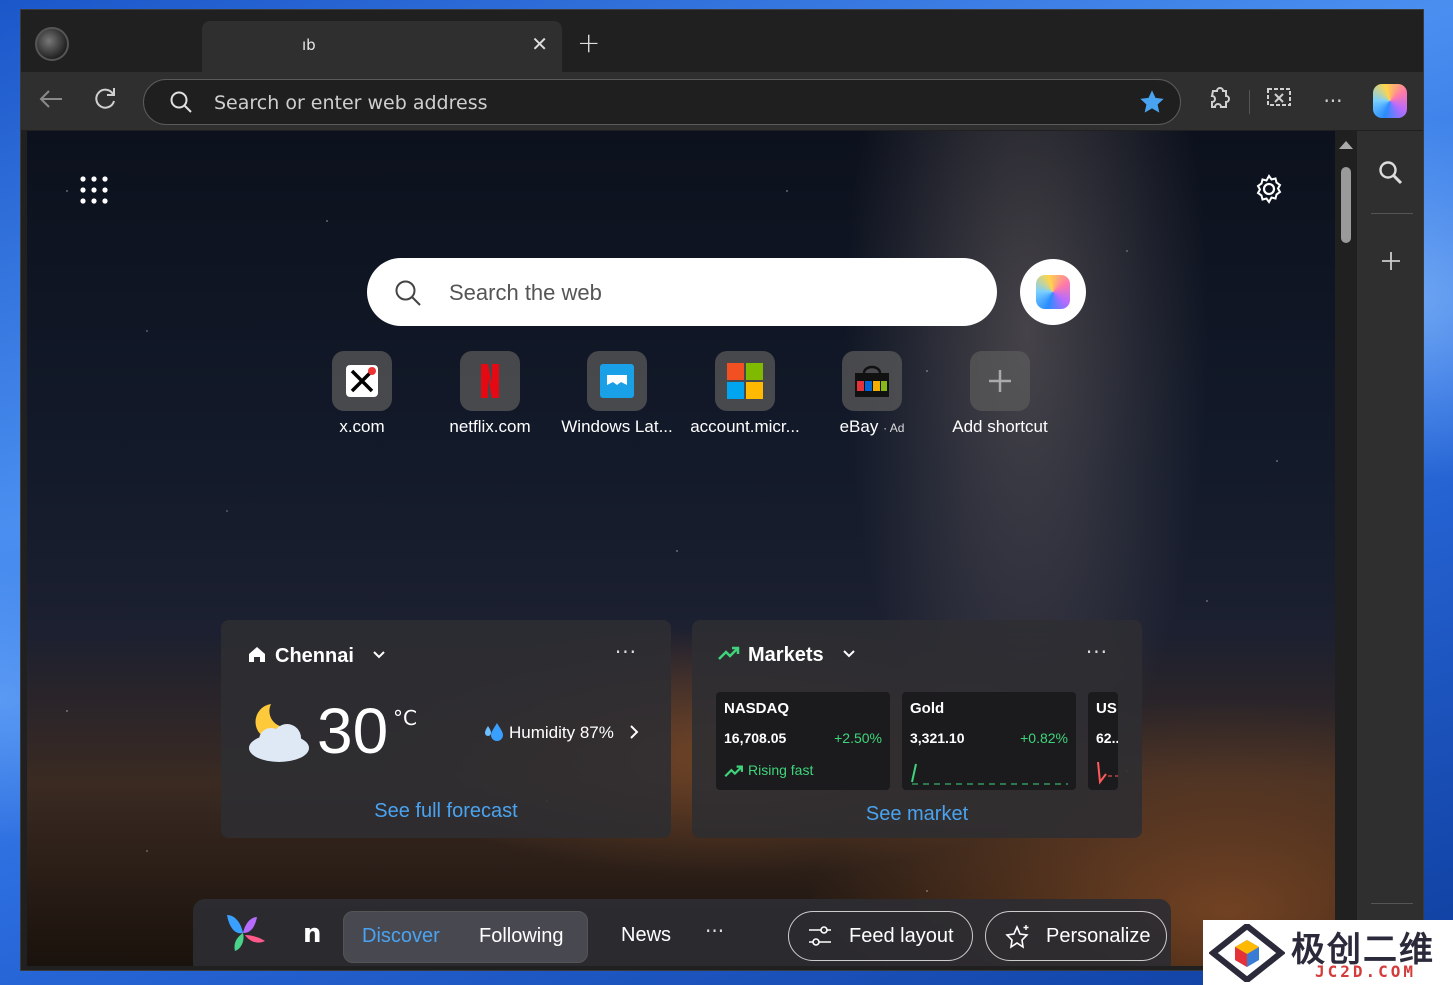 The image size is (1453, 985). Describe the element at coordinates (1279, 97) in the screenshot. I see `screenshot-icon` at that location.